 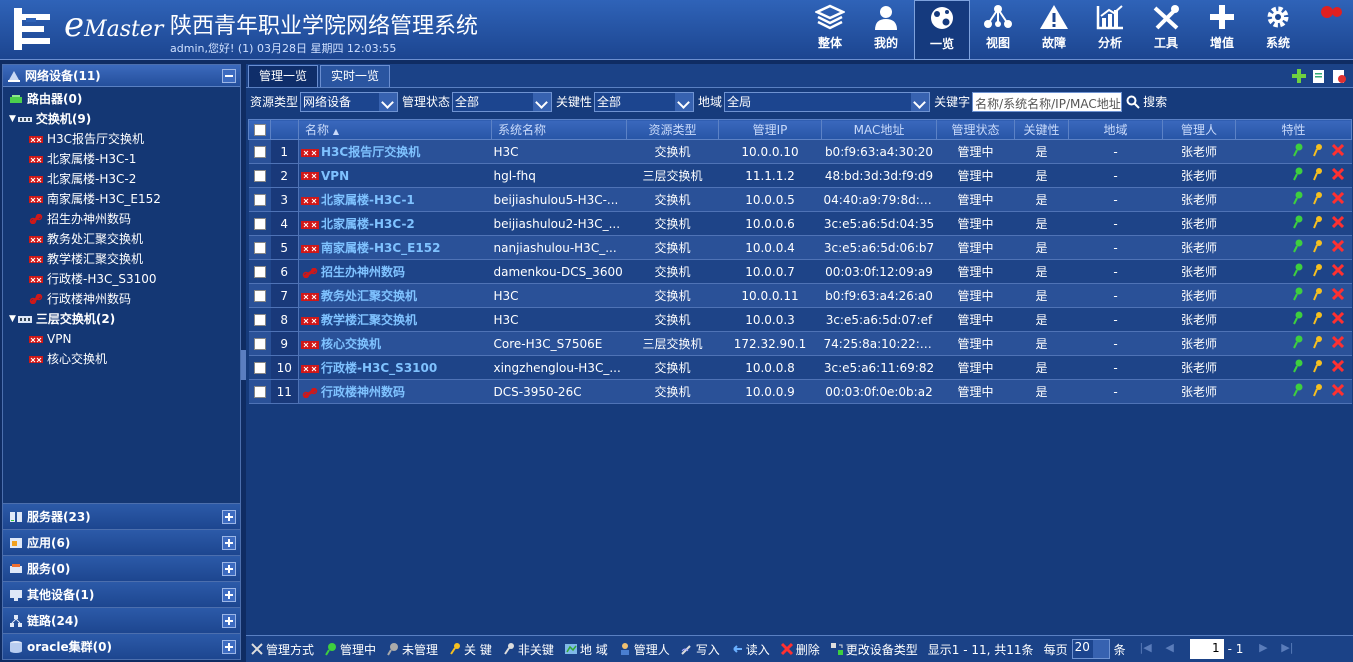 I want to click on nav-addon: 增值, so click(x=1222, y=30).